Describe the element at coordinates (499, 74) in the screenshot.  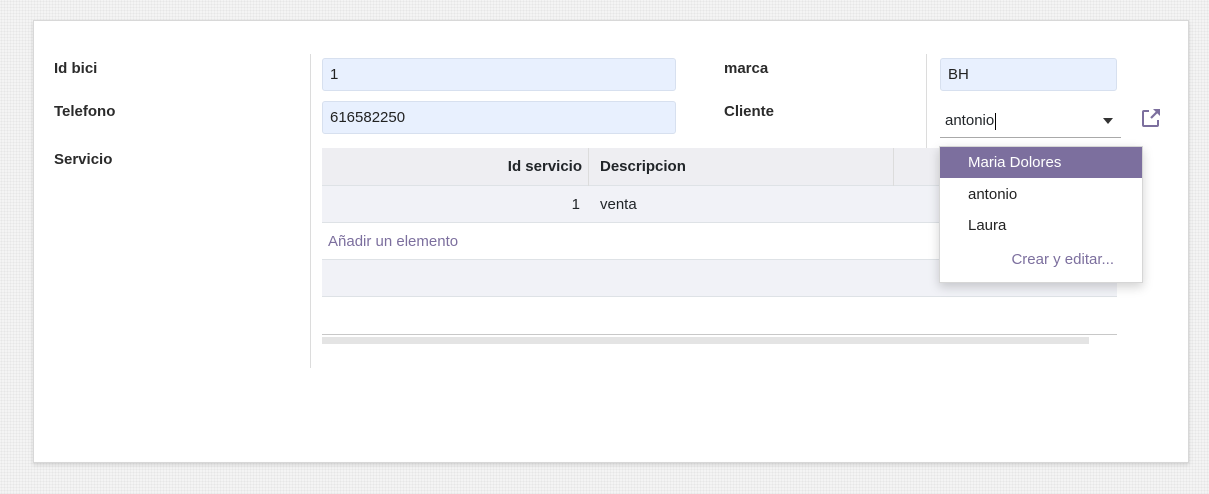
I see `id-bici-input: 1` at that location.